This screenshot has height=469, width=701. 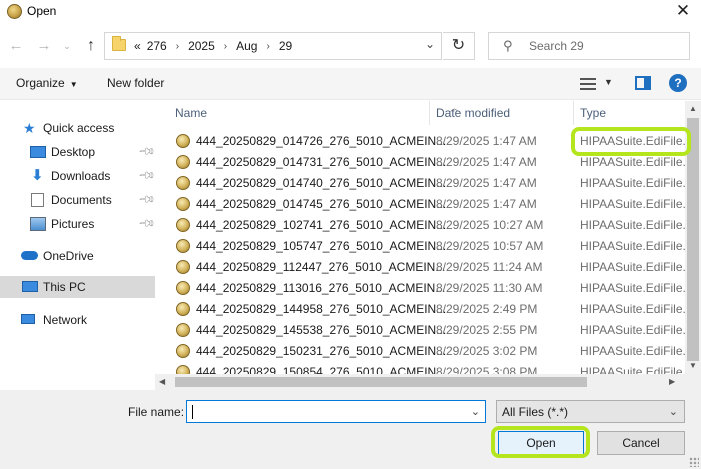 I want to click on up-arrow-icon: ↑, so click(x=91, y=46).